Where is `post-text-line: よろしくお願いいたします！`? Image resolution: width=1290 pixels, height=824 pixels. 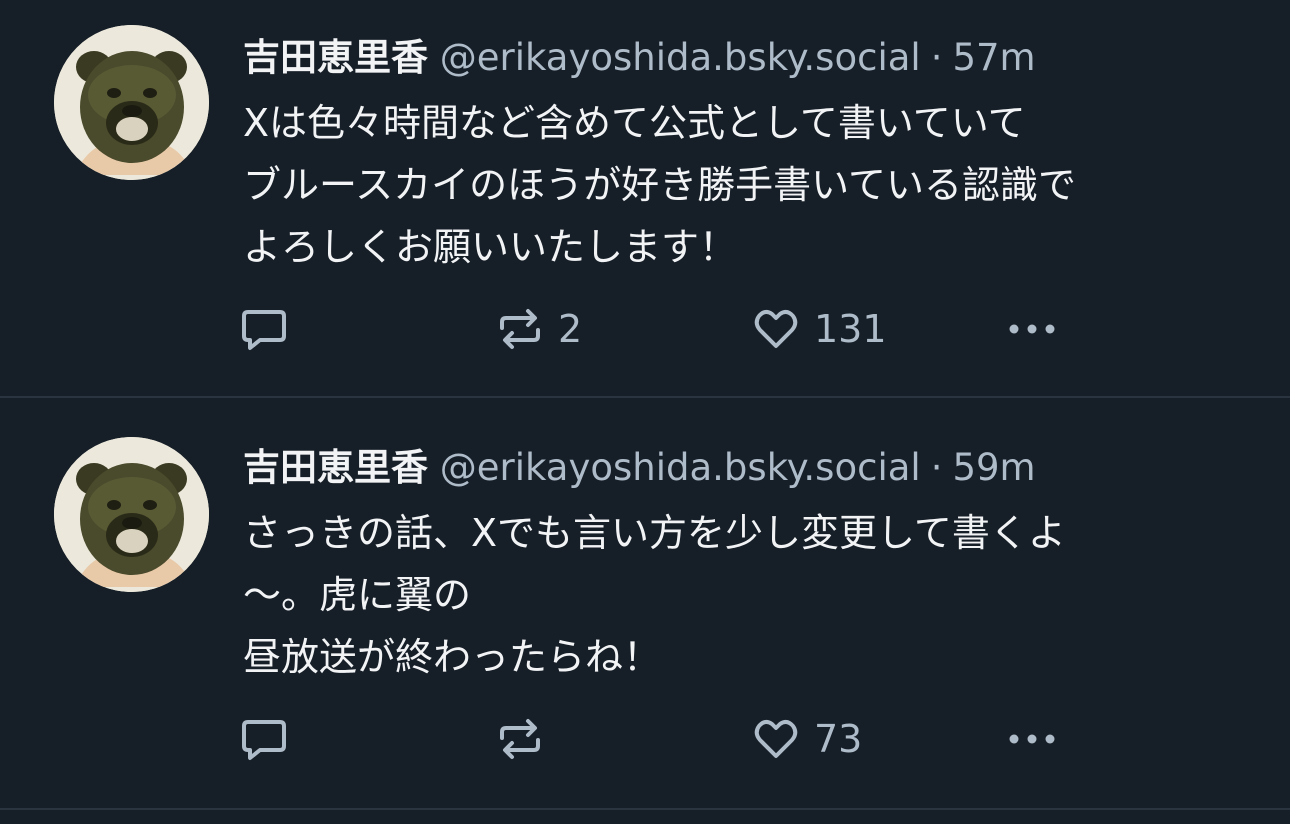 post-text-line: よろしくお願いいたします！ is located at coordinates (490, 247).